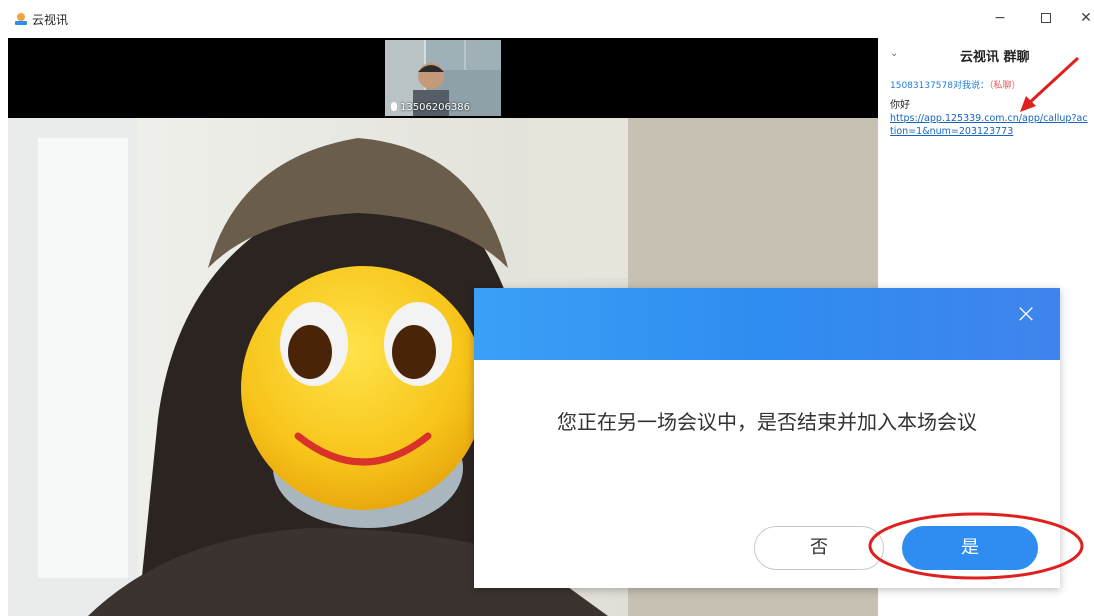 The height and width of the screenshot is (616, 1094). I want to click on yunshixun-logo-icon, so click(21, 19).